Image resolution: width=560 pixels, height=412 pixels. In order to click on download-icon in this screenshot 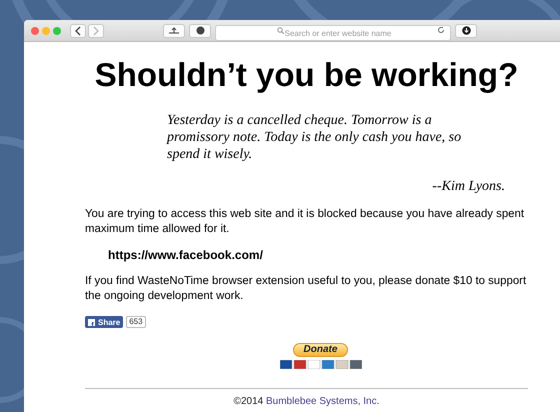, I will do `click(466, 30)`.